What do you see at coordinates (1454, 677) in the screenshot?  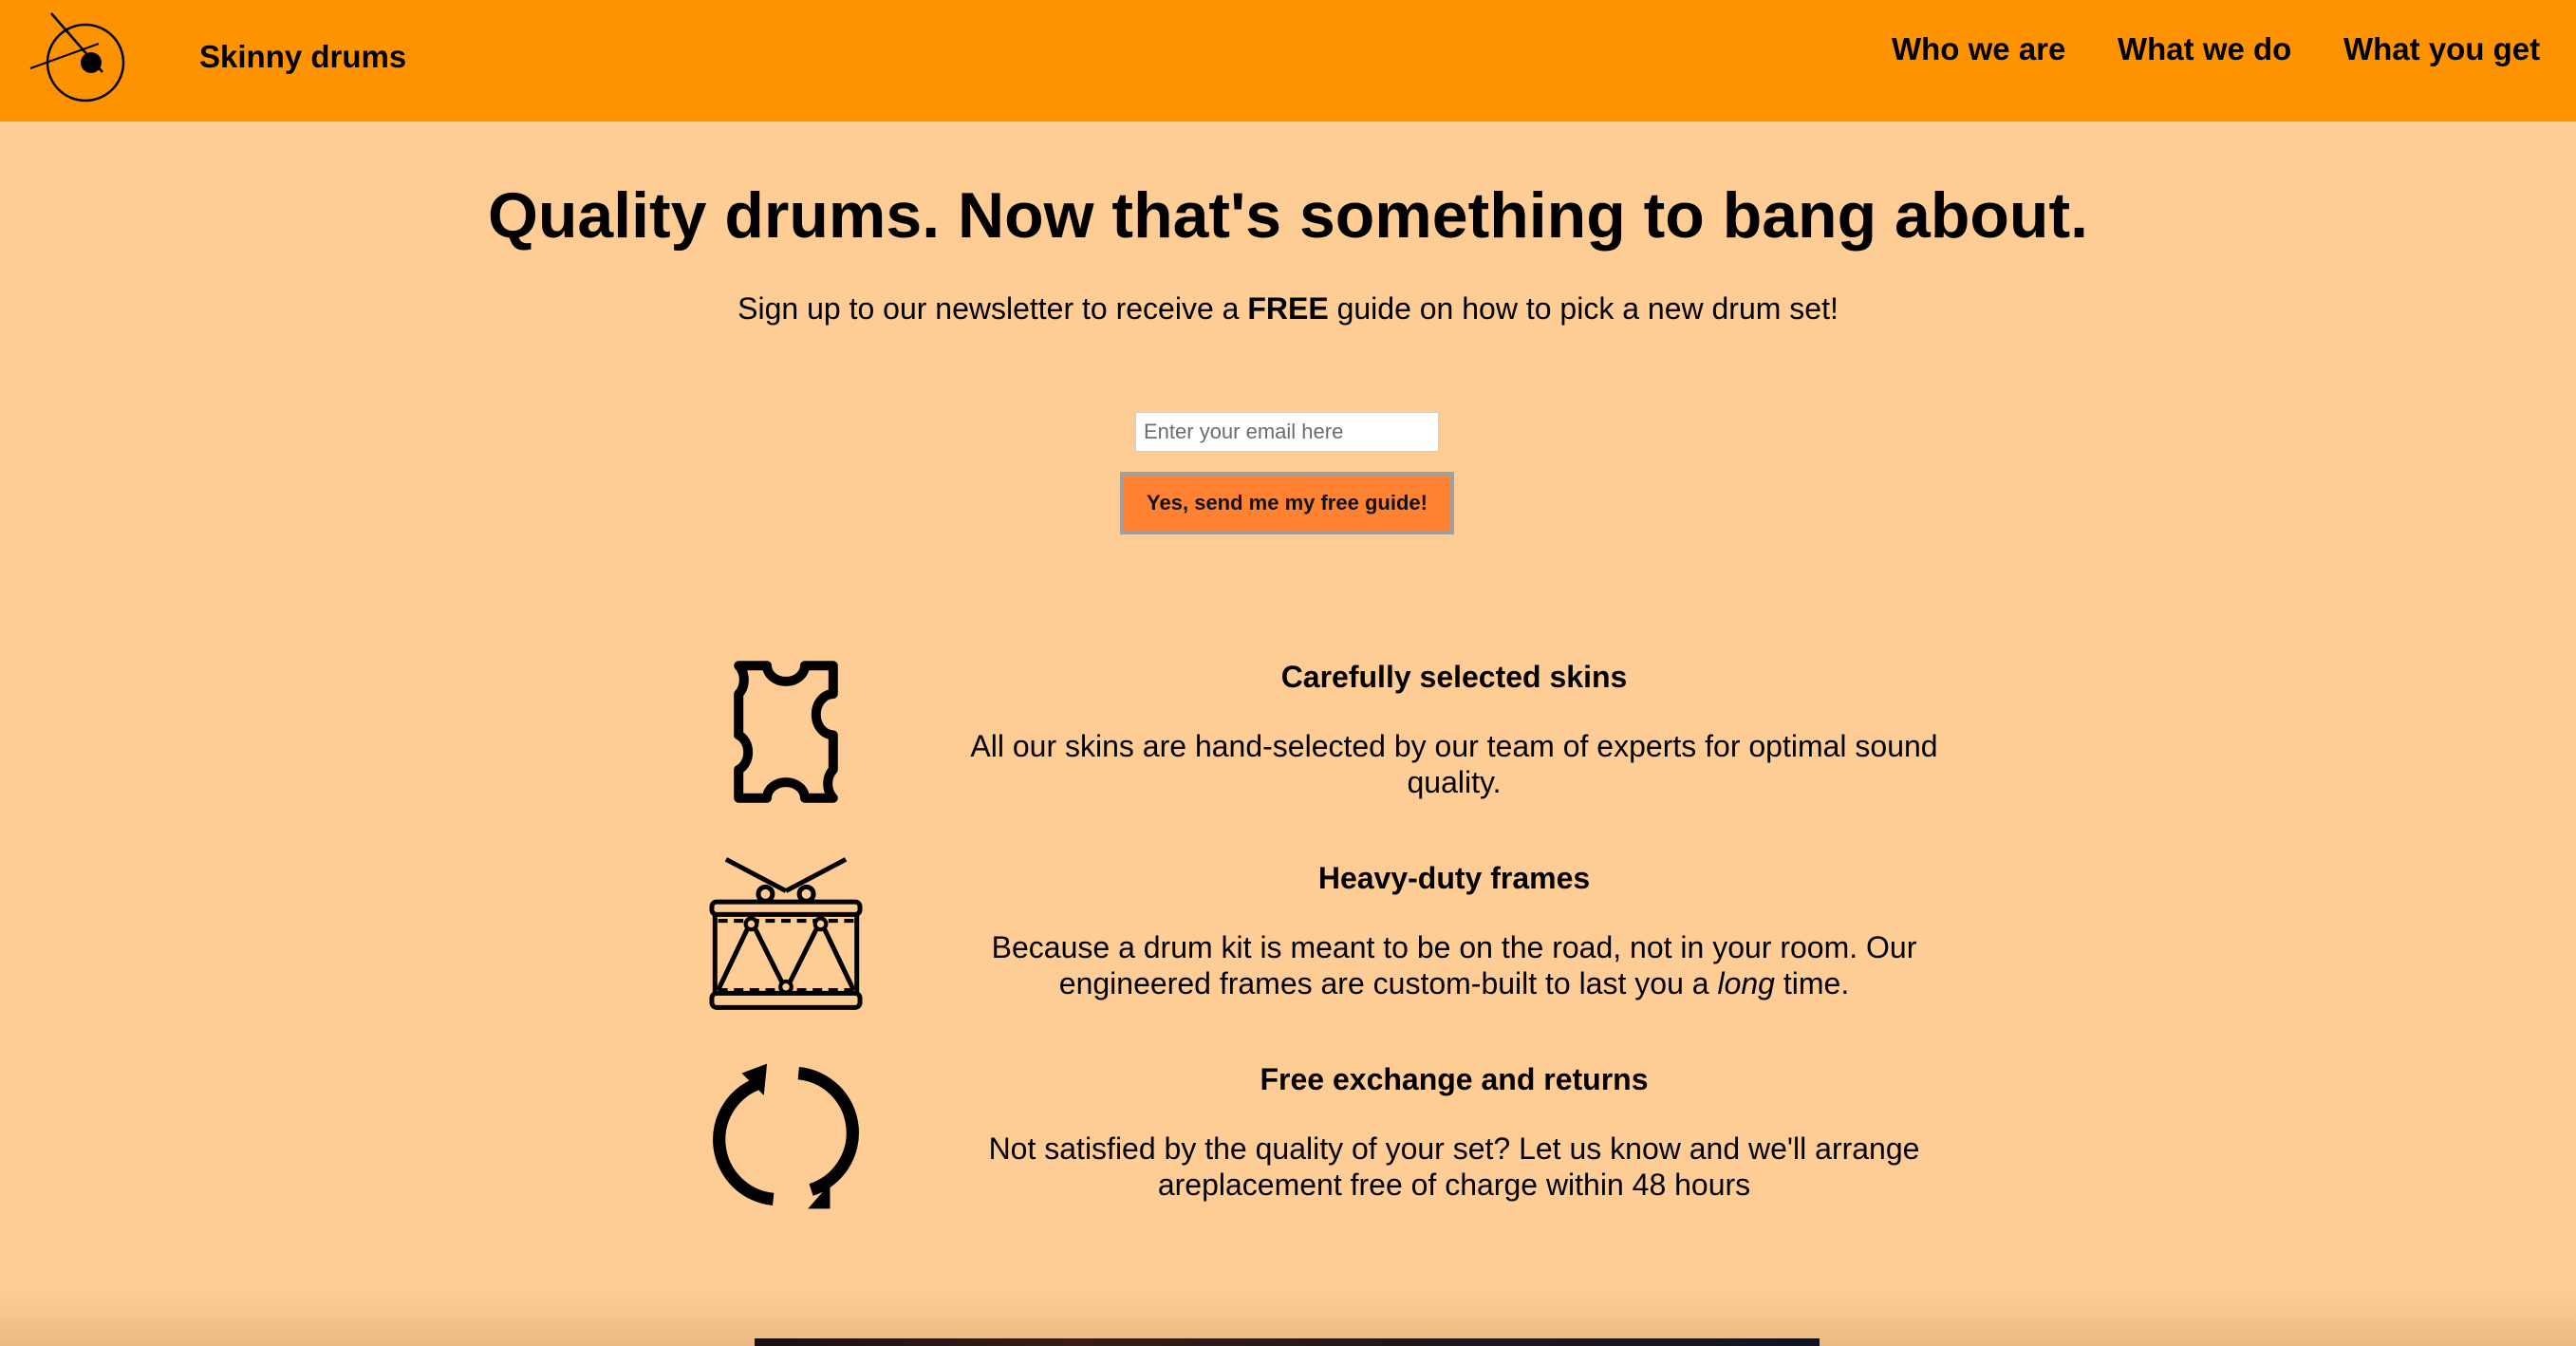 I see `feature-title-skins: Carefully selected skins` at bounding box center [1454, 677].